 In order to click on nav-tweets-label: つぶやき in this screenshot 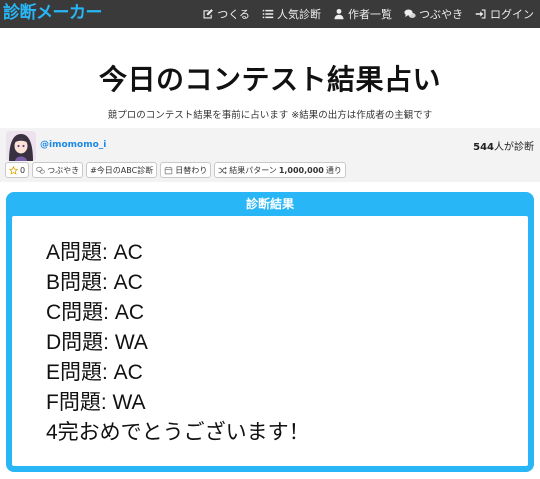, I will do `click(441, 14)`.